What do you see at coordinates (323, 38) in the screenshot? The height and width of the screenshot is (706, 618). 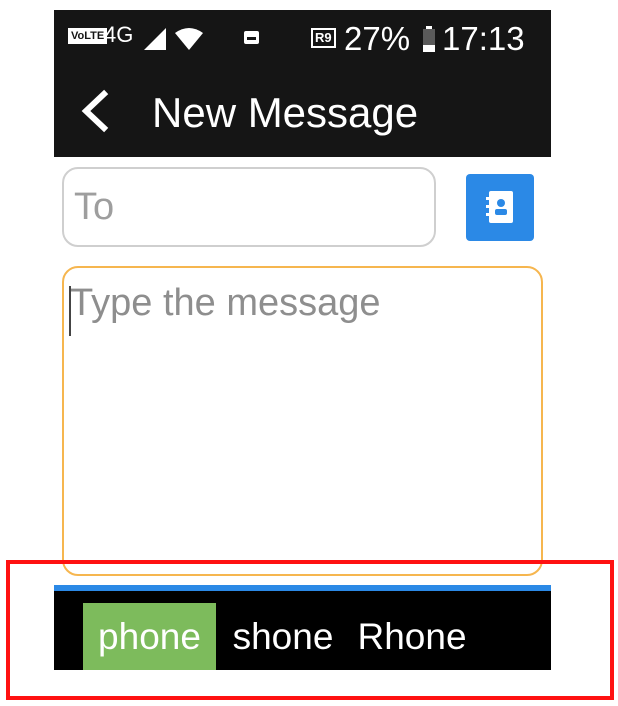 I see `roaming-indicator: R9` at bounding box center [323, 38].